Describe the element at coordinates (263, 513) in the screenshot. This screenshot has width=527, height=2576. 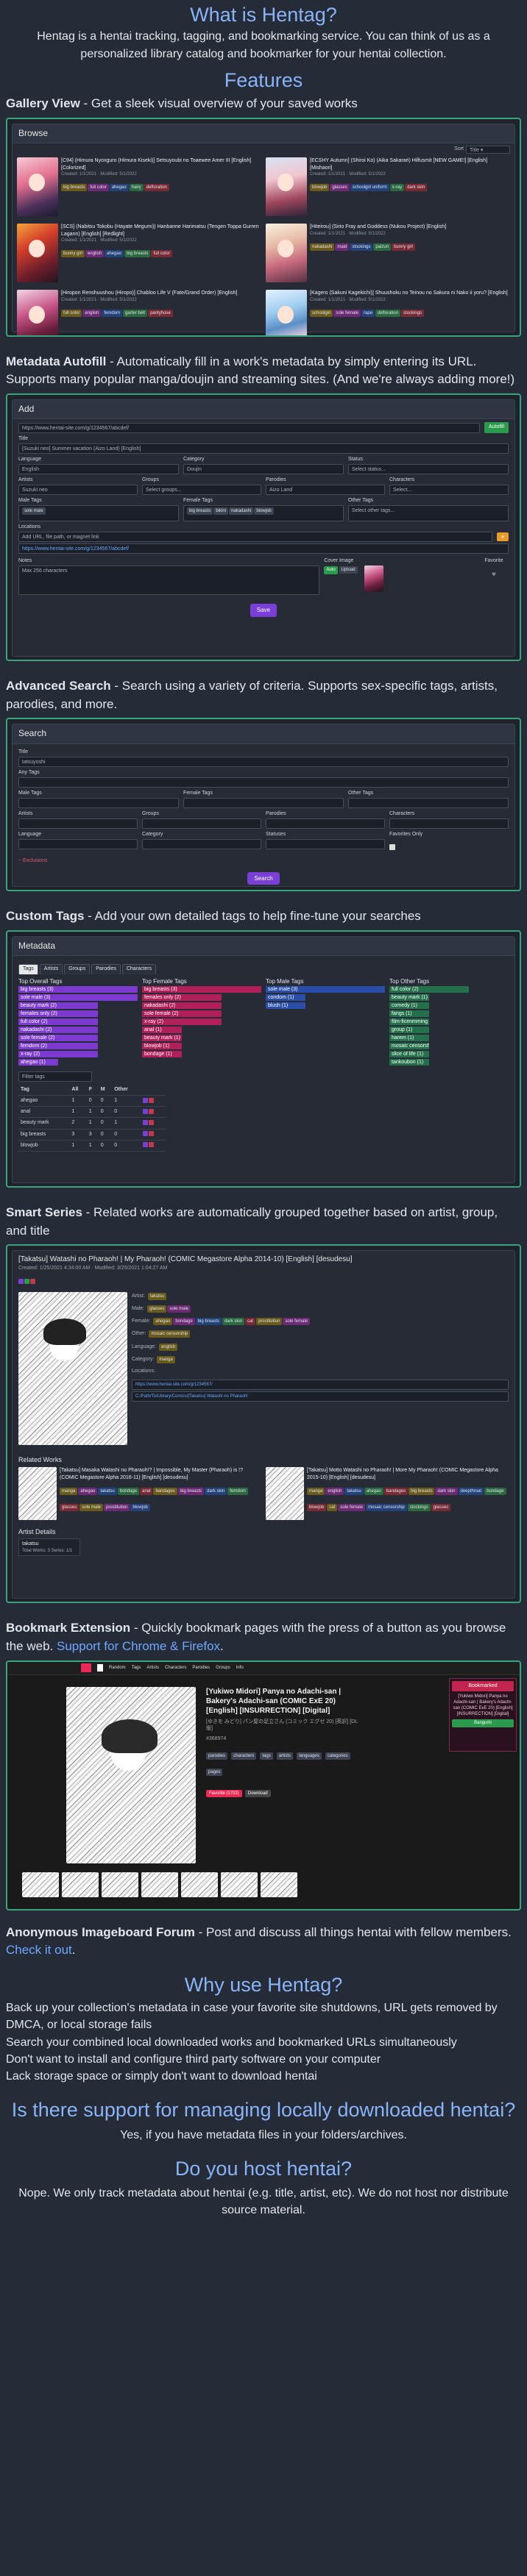
I see `female-tags-select: big breasts bikini nakadashi blowjob` at that location.